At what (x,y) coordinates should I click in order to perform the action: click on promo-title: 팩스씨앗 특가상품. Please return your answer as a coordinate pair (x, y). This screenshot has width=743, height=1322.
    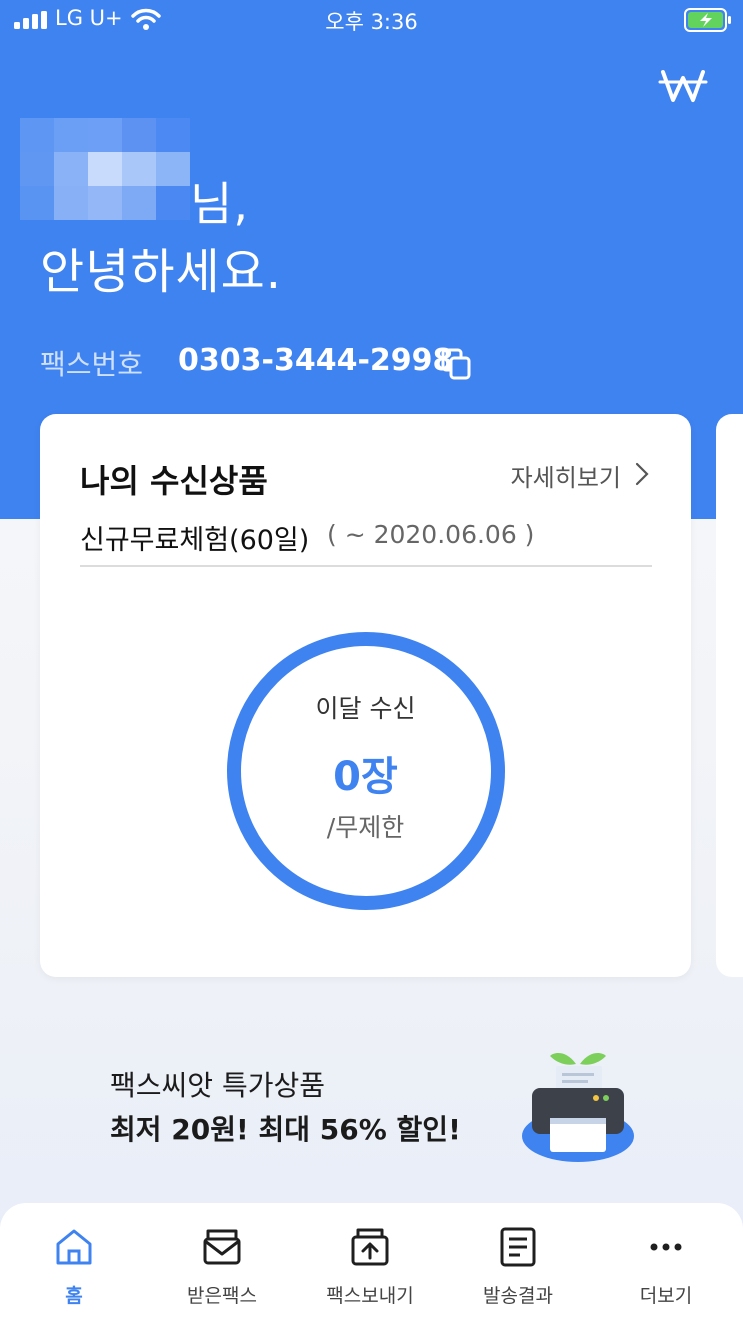
    Looking at the image, I should click on (217, 1085).